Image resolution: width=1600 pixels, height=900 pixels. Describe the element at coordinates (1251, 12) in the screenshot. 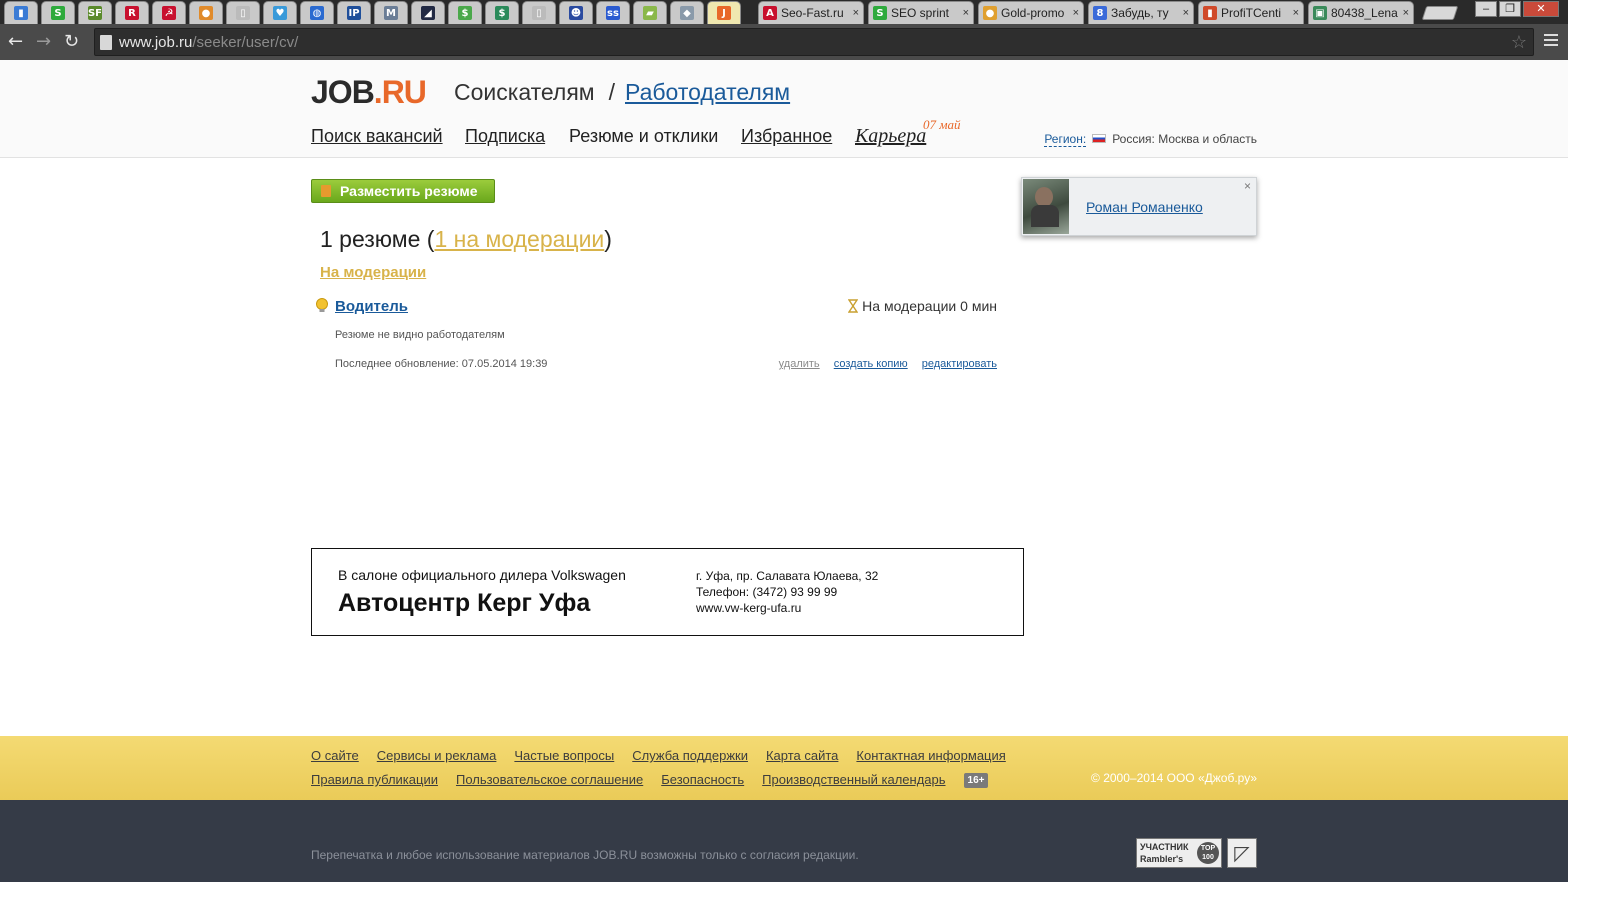

I see `browser-tab: ▮ ProfiTCenti ×` at that location.